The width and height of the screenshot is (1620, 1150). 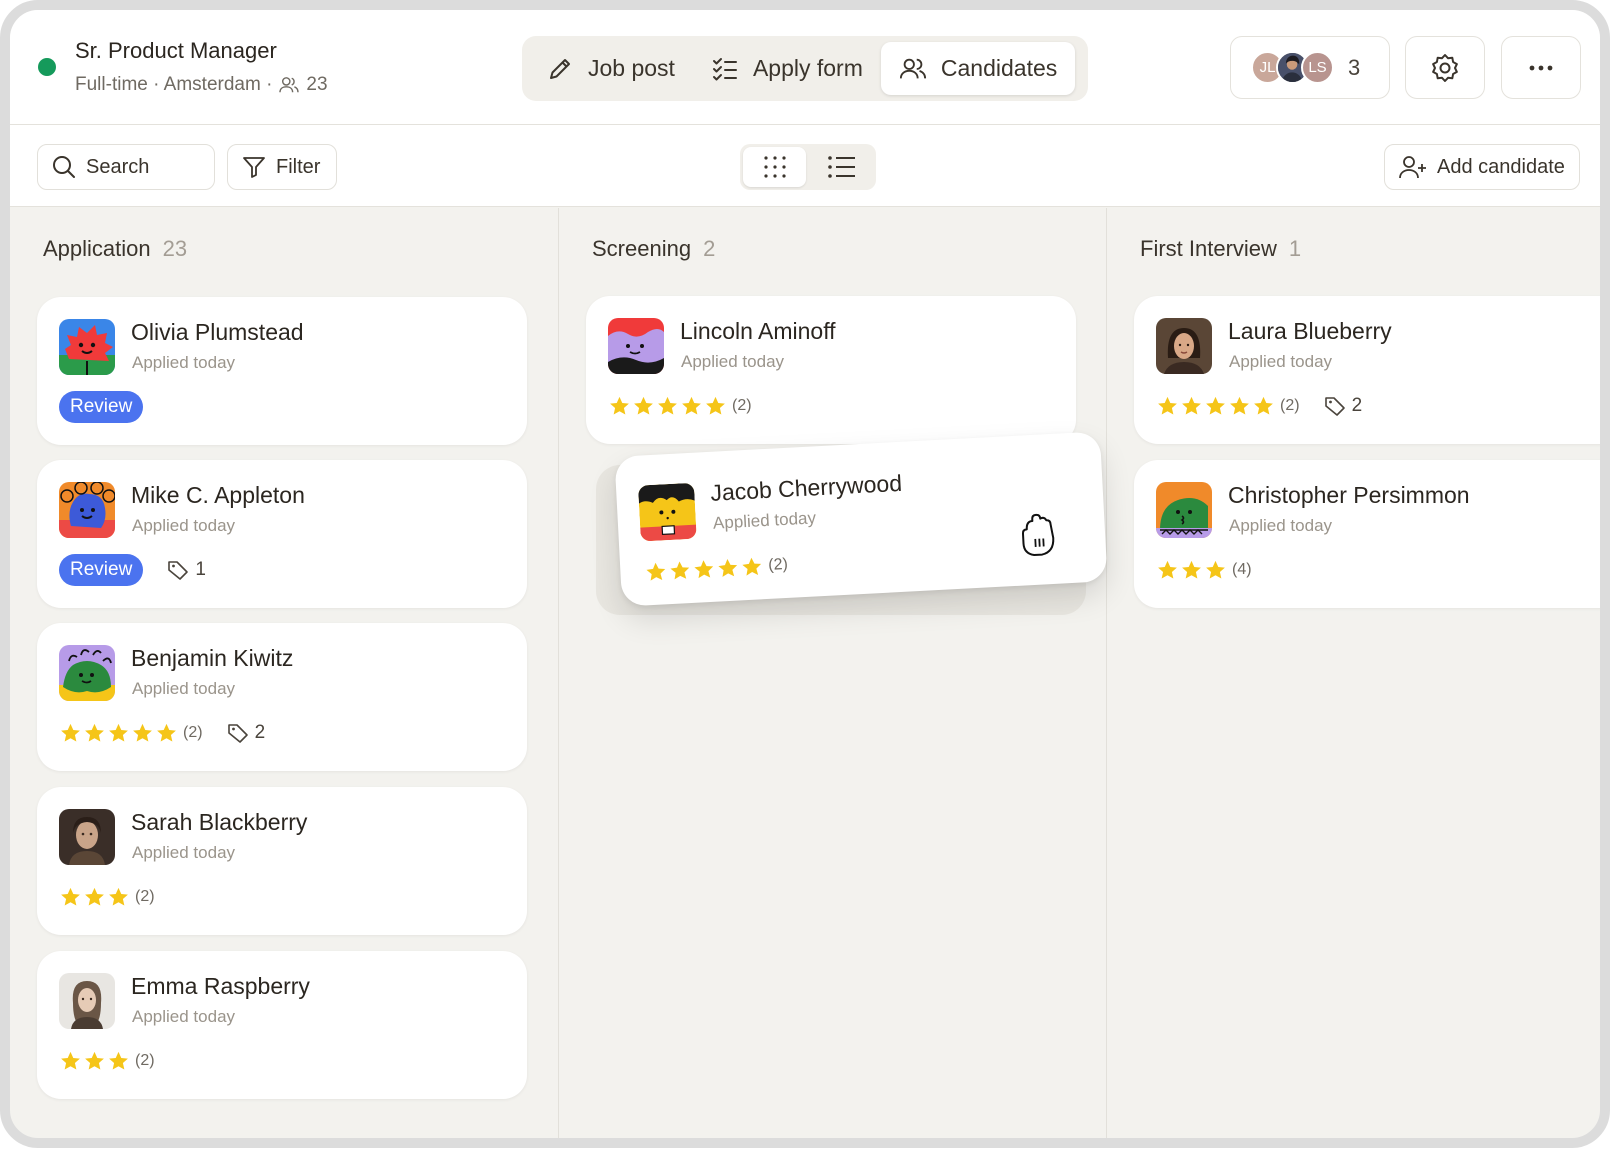 What do you see at coordinates (220, 986) in the screenshot?
I see `candidate-name: Emma Raspberry` at bounding box center [220, 986].